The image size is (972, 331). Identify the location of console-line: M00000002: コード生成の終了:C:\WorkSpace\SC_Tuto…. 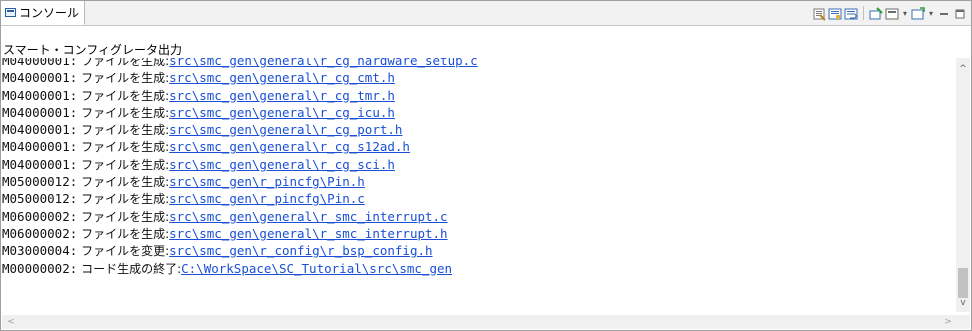
(480, 268).